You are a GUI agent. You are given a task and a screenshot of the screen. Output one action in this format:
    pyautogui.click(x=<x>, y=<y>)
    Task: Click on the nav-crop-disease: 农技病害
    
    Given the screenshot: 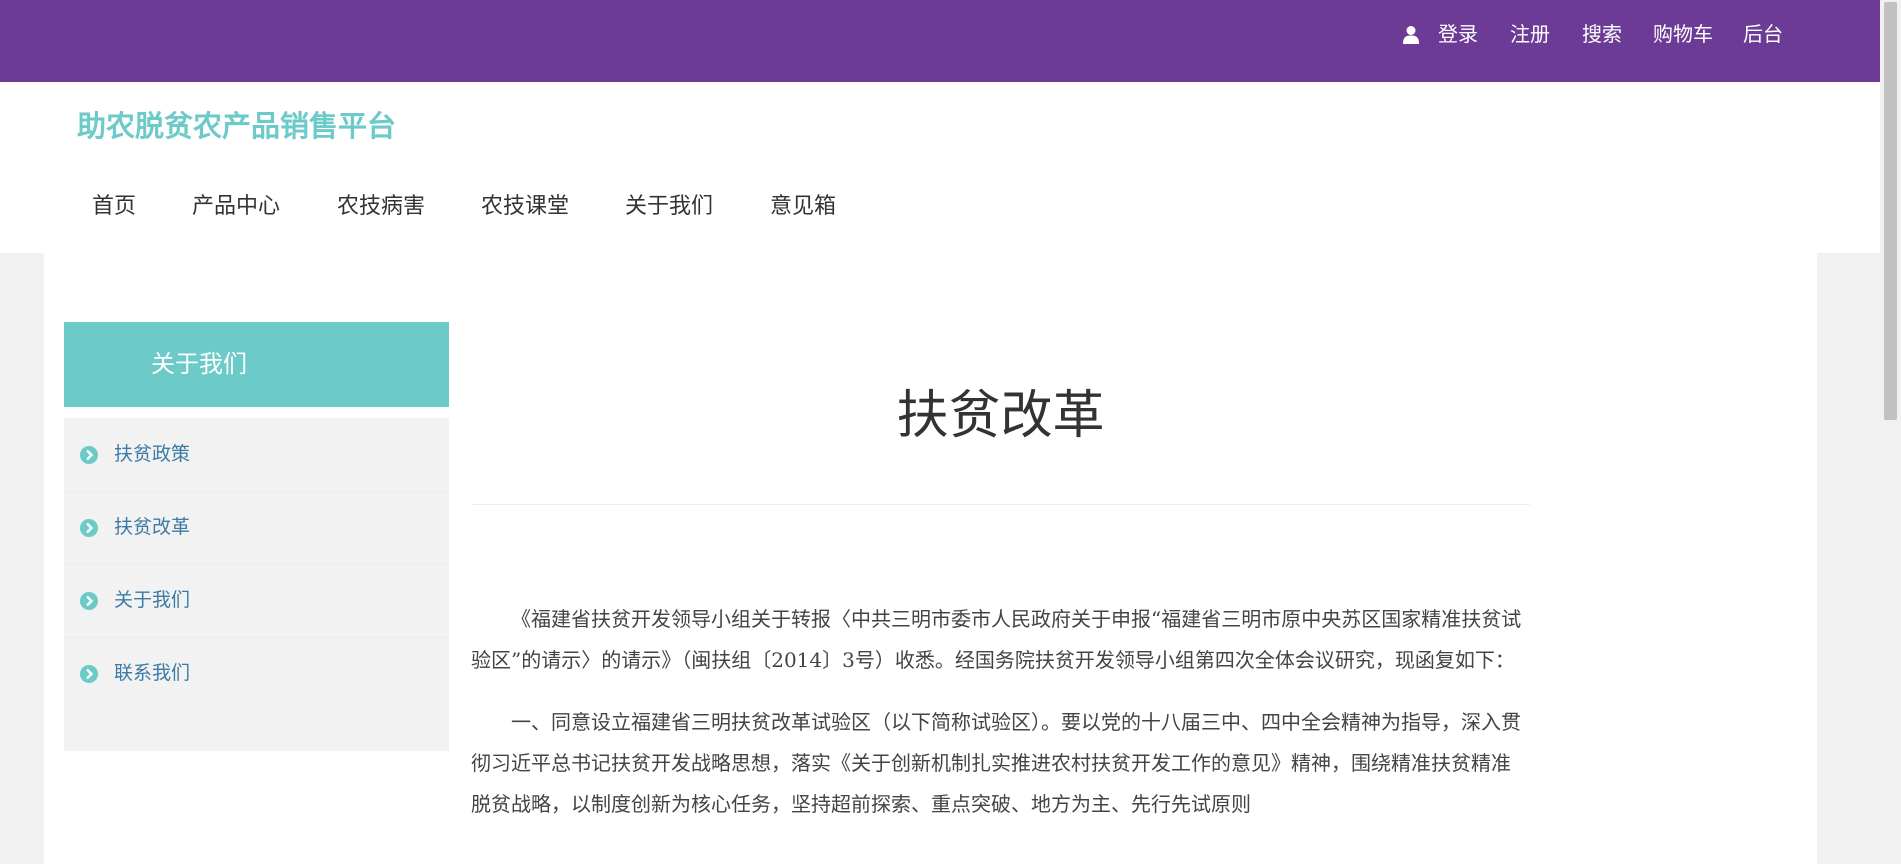 What is the action you would take?
    pyautogui.click(x=381, y=207)
    